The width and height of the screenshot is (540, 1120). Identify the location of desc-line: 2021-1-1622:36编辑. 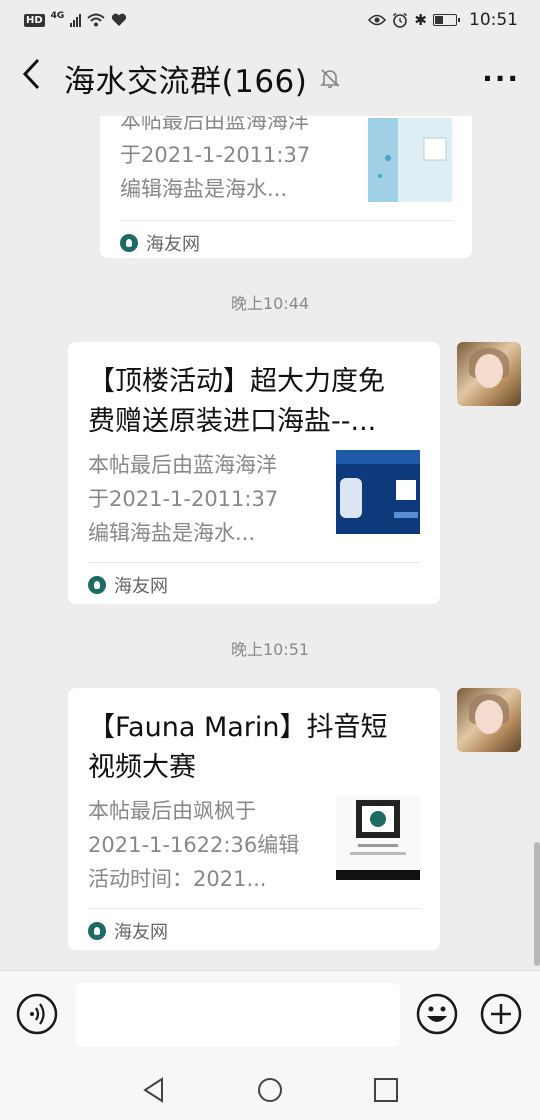
(194, 845).